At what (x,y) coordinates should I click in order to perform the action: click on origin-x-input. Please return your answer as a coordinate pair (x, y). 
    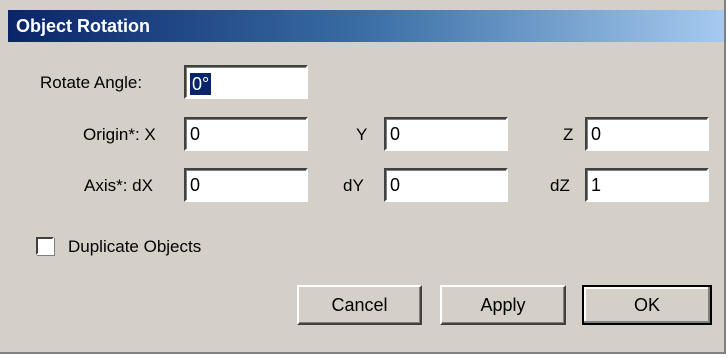
    Looking at the image, I should click on (246, 134).